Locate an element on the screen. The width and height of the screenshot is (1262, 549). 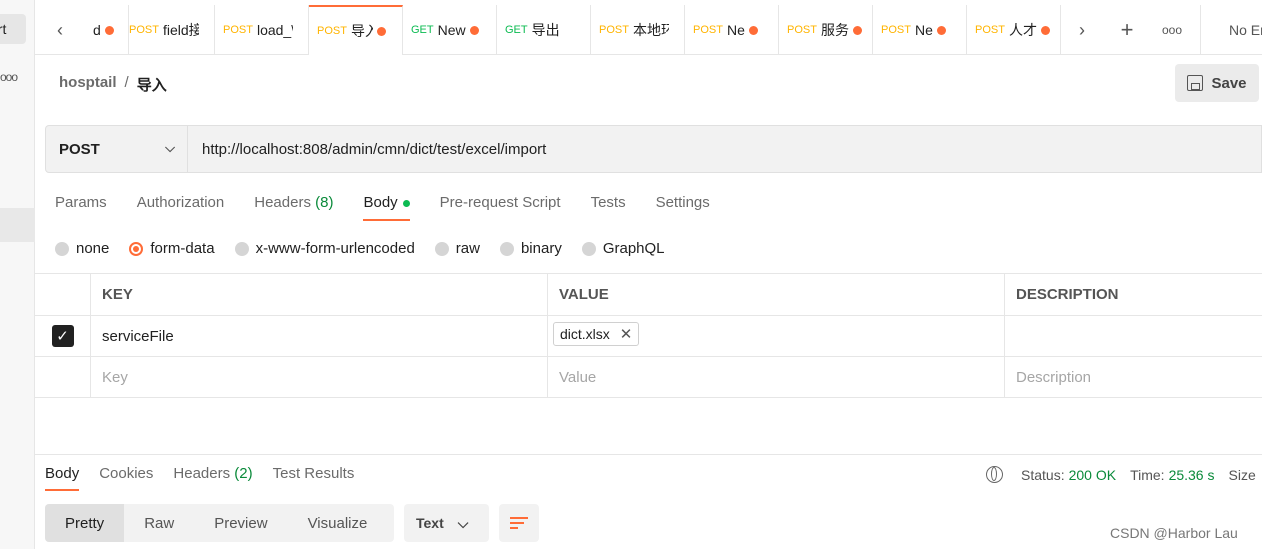
radio-binary: binary is located at coordinates (530, 248).